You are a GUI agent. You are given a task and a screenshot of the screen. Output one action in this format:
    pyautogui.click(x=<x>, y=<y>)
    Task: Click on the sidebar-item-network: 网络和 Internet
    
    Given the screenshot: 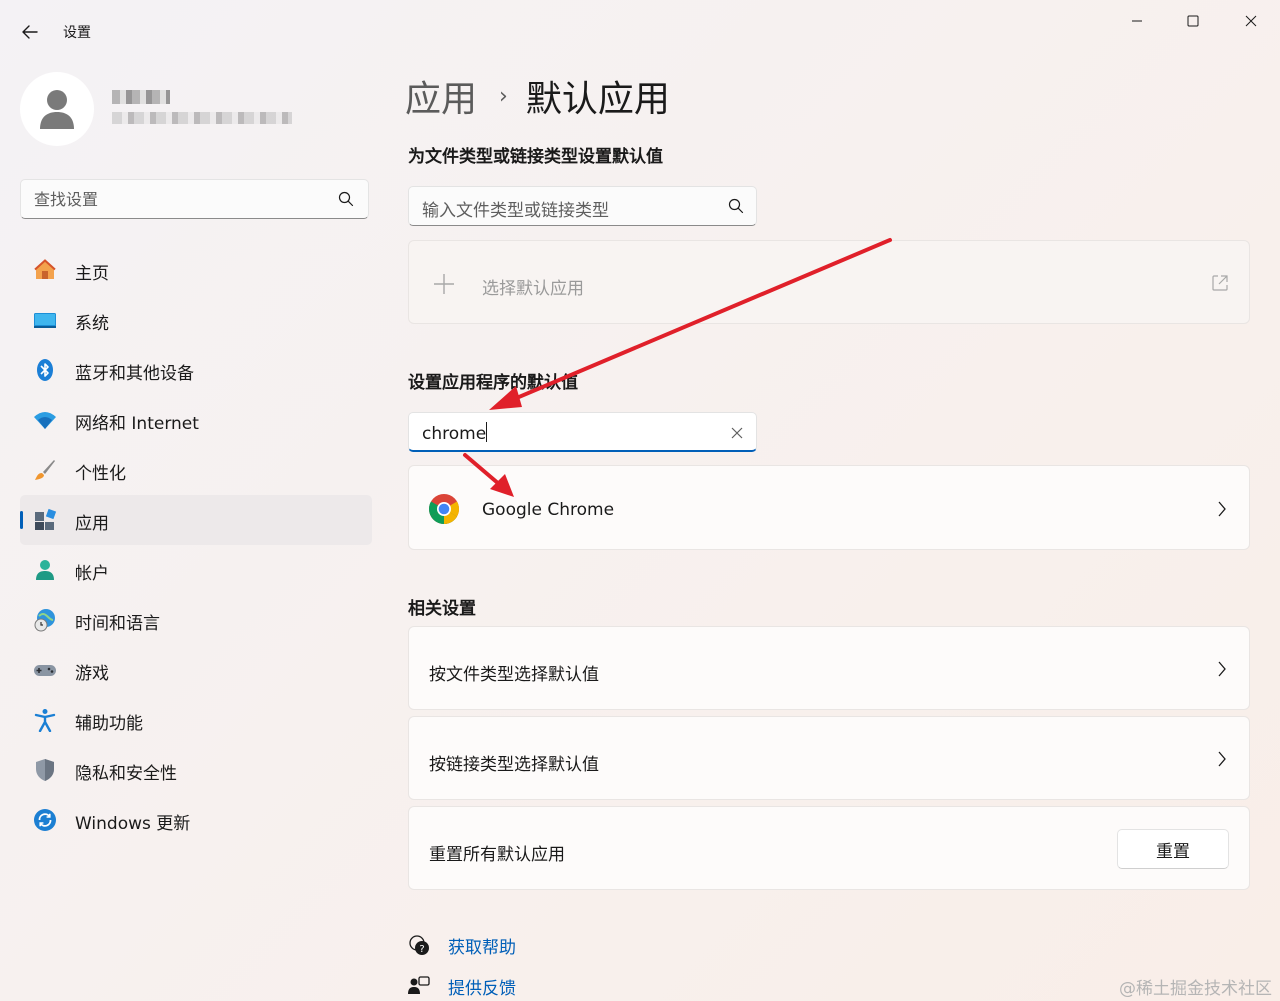 What is the action you would take?
    pyautogui.click(x=196, y=420)
    